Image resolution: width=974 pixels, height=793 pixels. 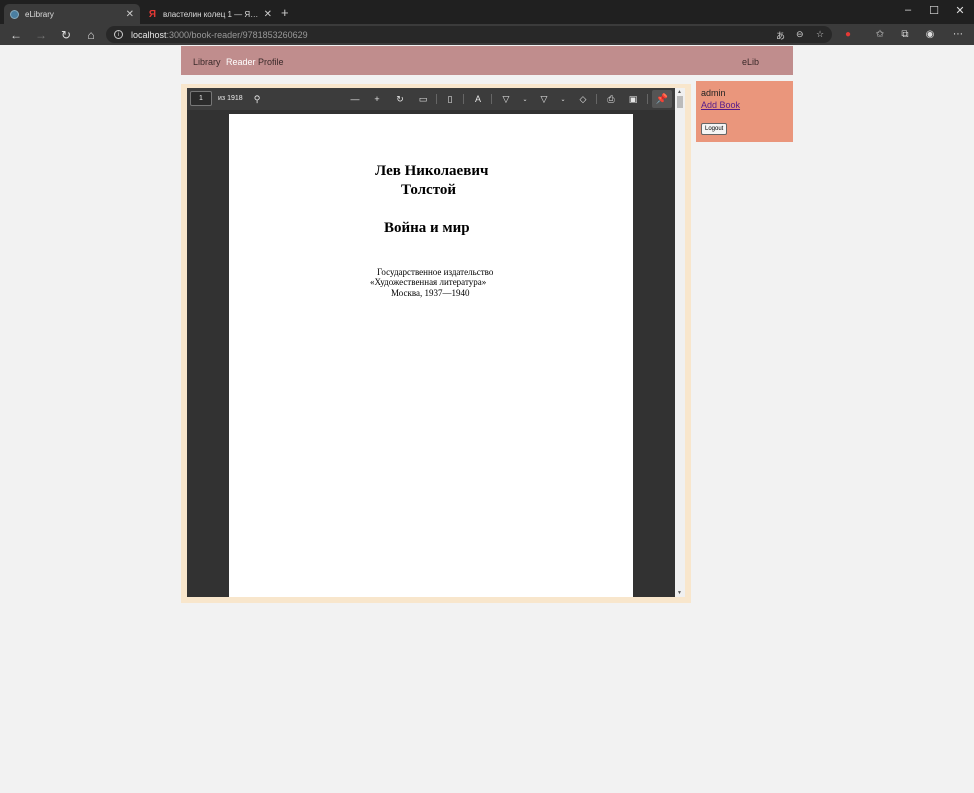 I want to click on favorites-icon: ✩, so click(x=880, y=34).